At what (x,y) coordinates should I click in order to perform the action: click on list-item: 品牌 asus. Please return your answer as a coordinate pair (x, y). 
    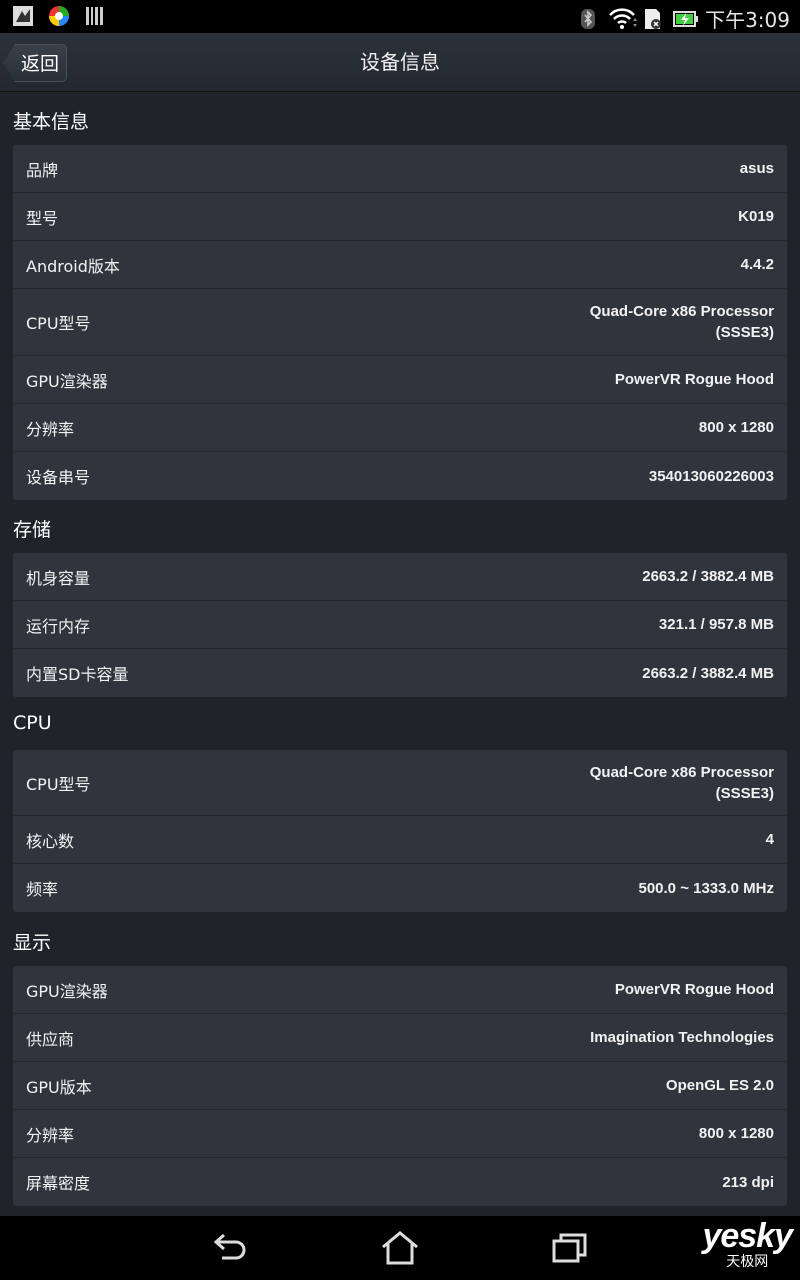
    Looking at the image, I should click on (400, 169).